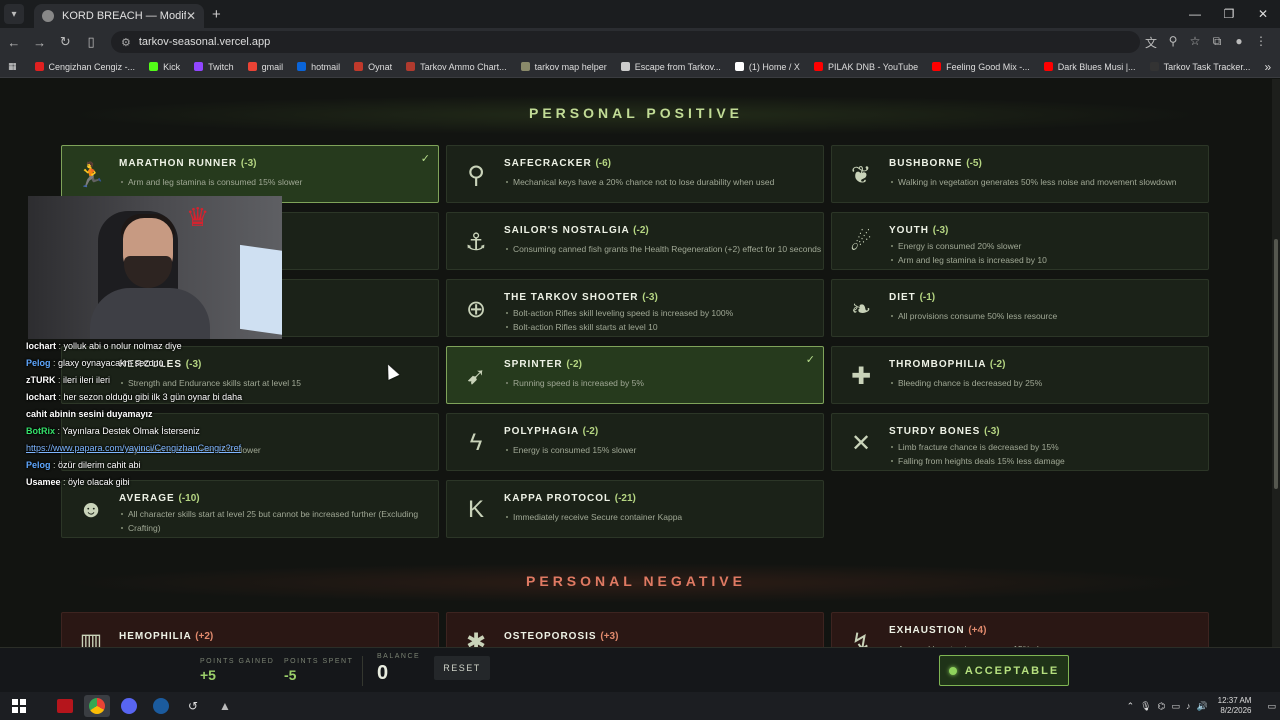 The image size is (1280, 720). What do you see at coordinates (1235, 706) in the screenshot?
I see `clock: 12:37 AM 8/2/2026` at bounding box center [1235, 706].